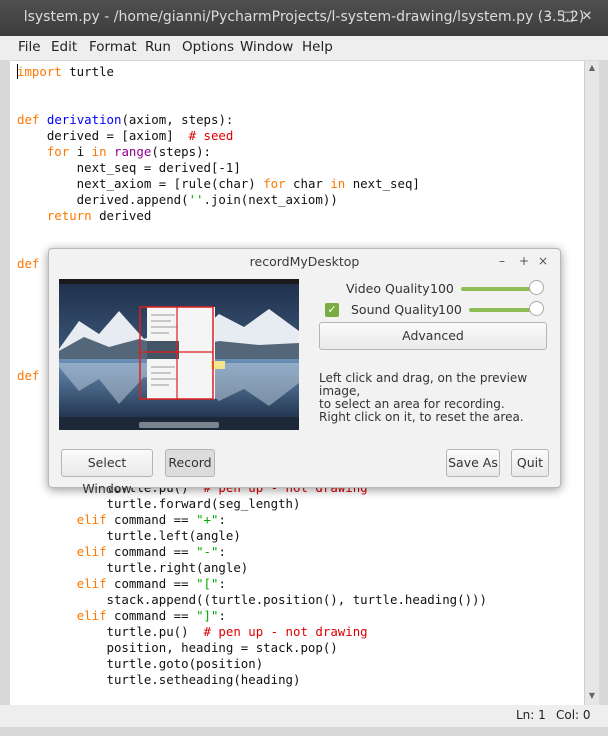 This screenshot has width=608, height=736. What do you see at coordinates (530, 463) in the screenshot?
I see `quit-button: Quit` at bounding box center [530, 463].